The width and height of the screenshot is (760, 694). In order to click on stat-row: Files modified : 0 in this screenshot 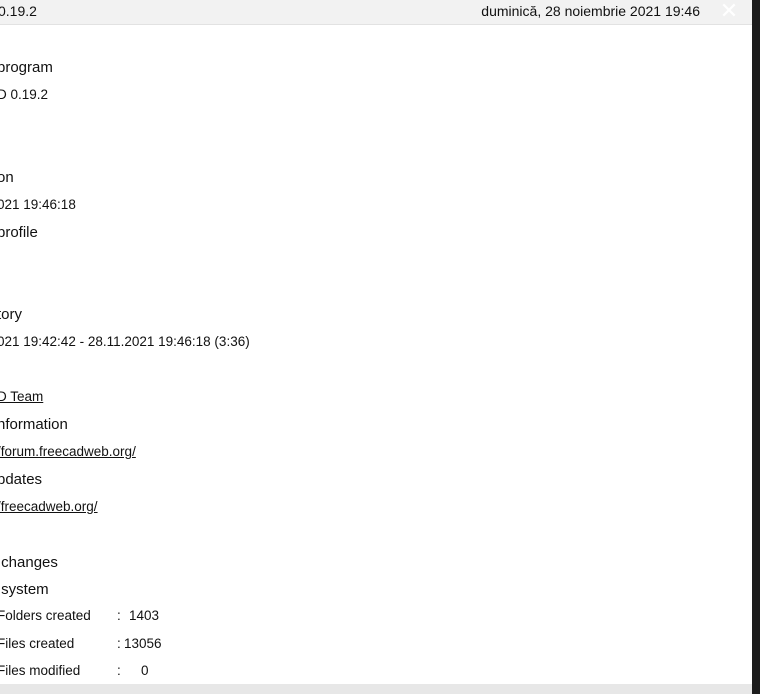, I will do `click(148, 673)`.